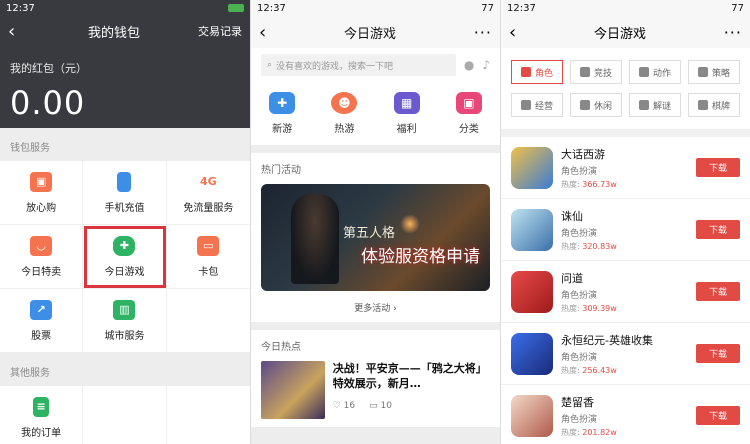 Image resolution: width=750 pixels, height=444 pixels. Describe the element at coordinates (208, 193) in the screenshot. I see `service-free-data: 4G 免流量服务` at that location.